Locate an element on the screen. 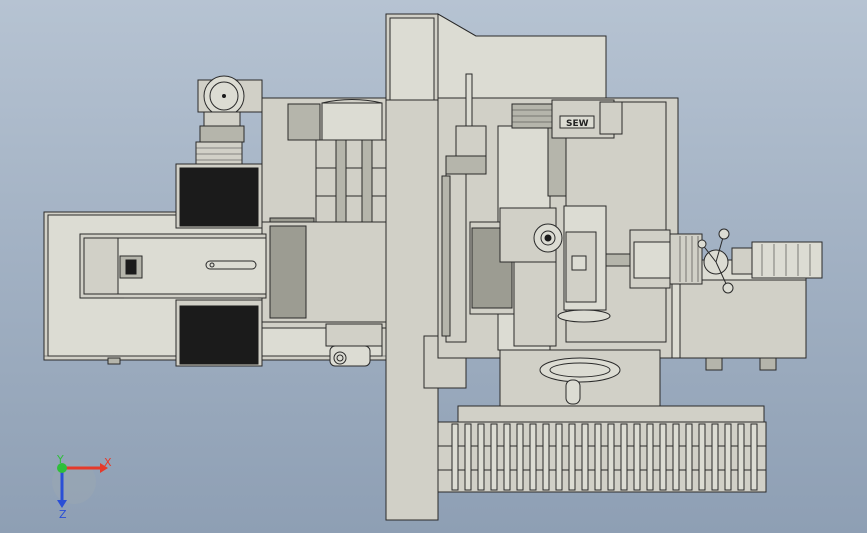 The height and width of the screenshot is (533, 867). lower-bellows is located at coordinates (219, 333).